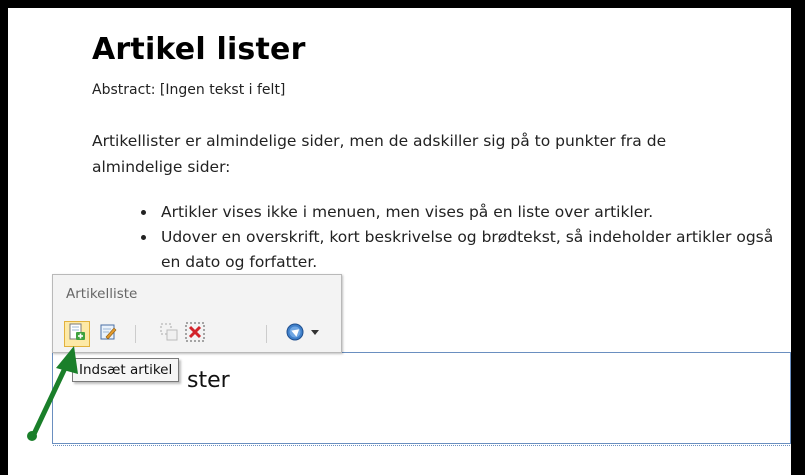  Describe the element at coordinates (52, 393) in the screenshot. I see `annotation-arrow` at that location.